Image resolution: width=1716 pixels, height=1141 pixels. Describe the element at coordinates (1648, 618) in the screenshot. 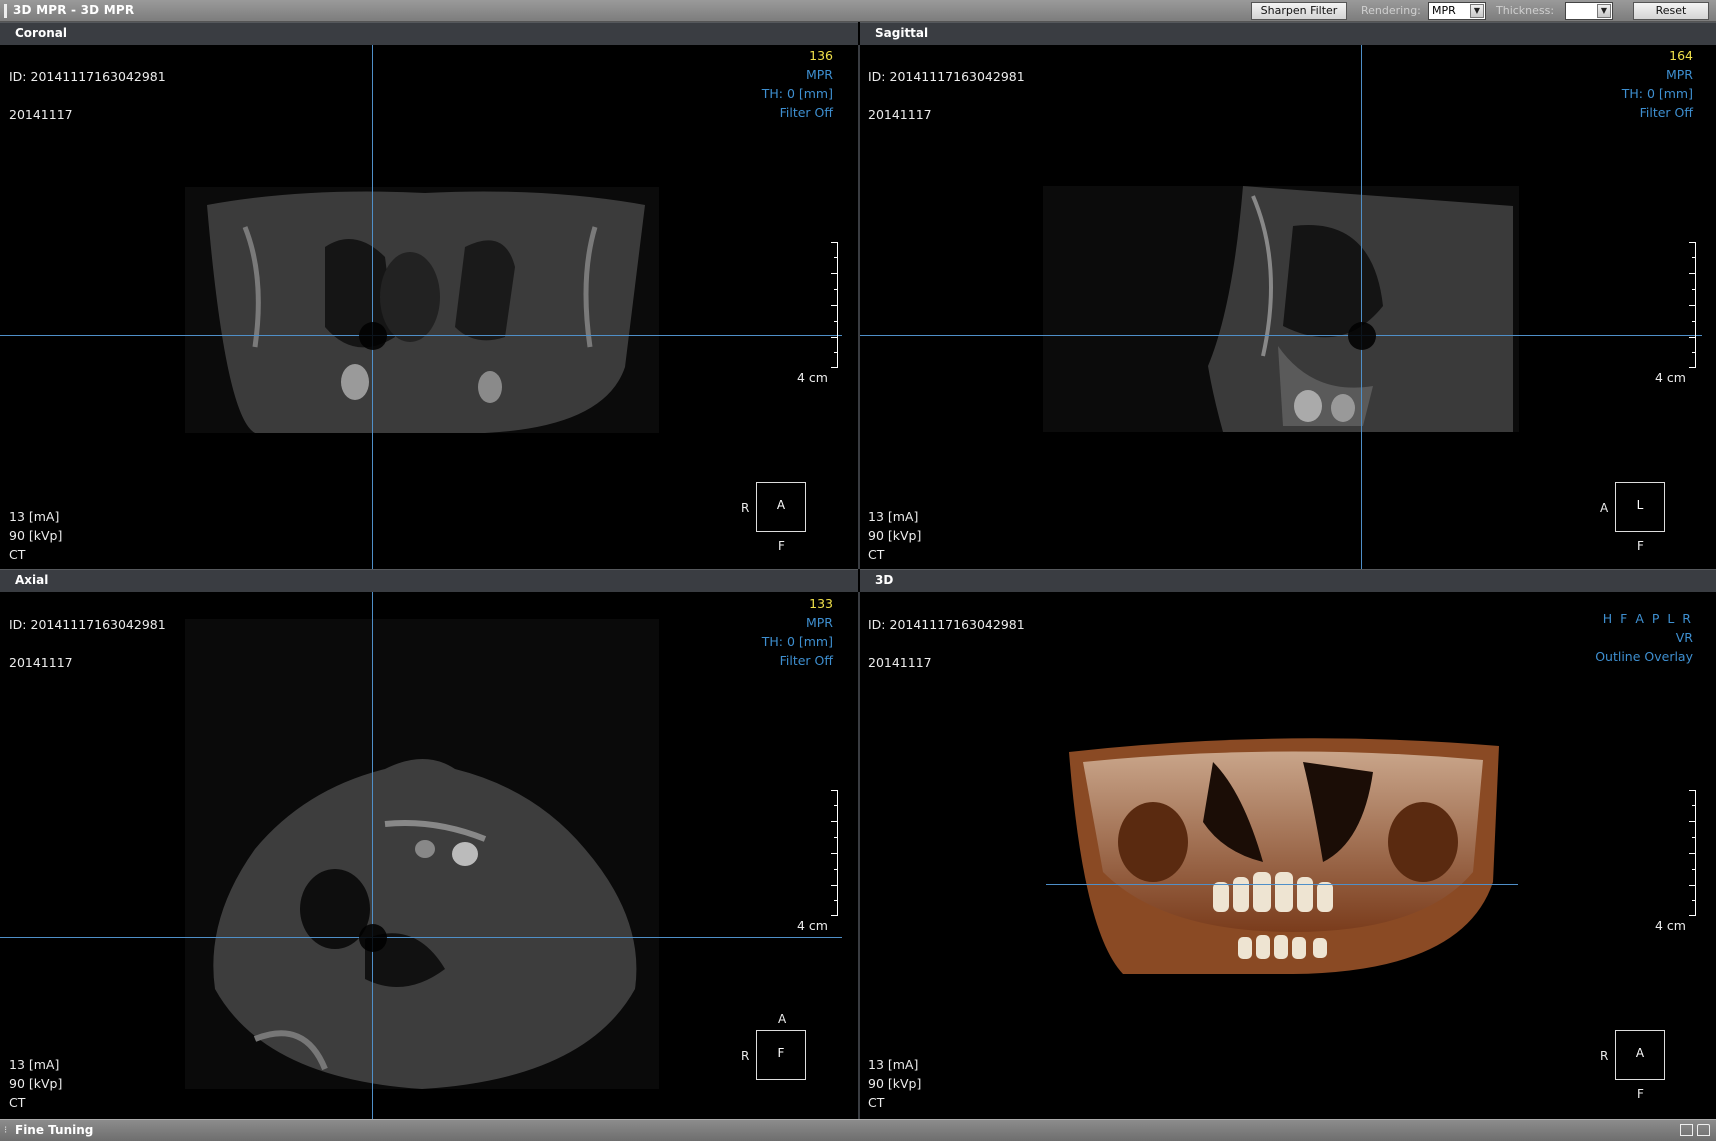

I see `view-direction-buttons: H F A P L R` at that location.